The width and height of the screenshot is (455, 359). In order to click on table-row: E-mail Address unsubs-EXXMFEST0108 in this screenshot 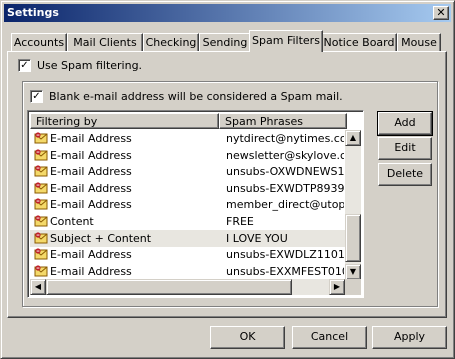, I will do `click(187, 271)`.